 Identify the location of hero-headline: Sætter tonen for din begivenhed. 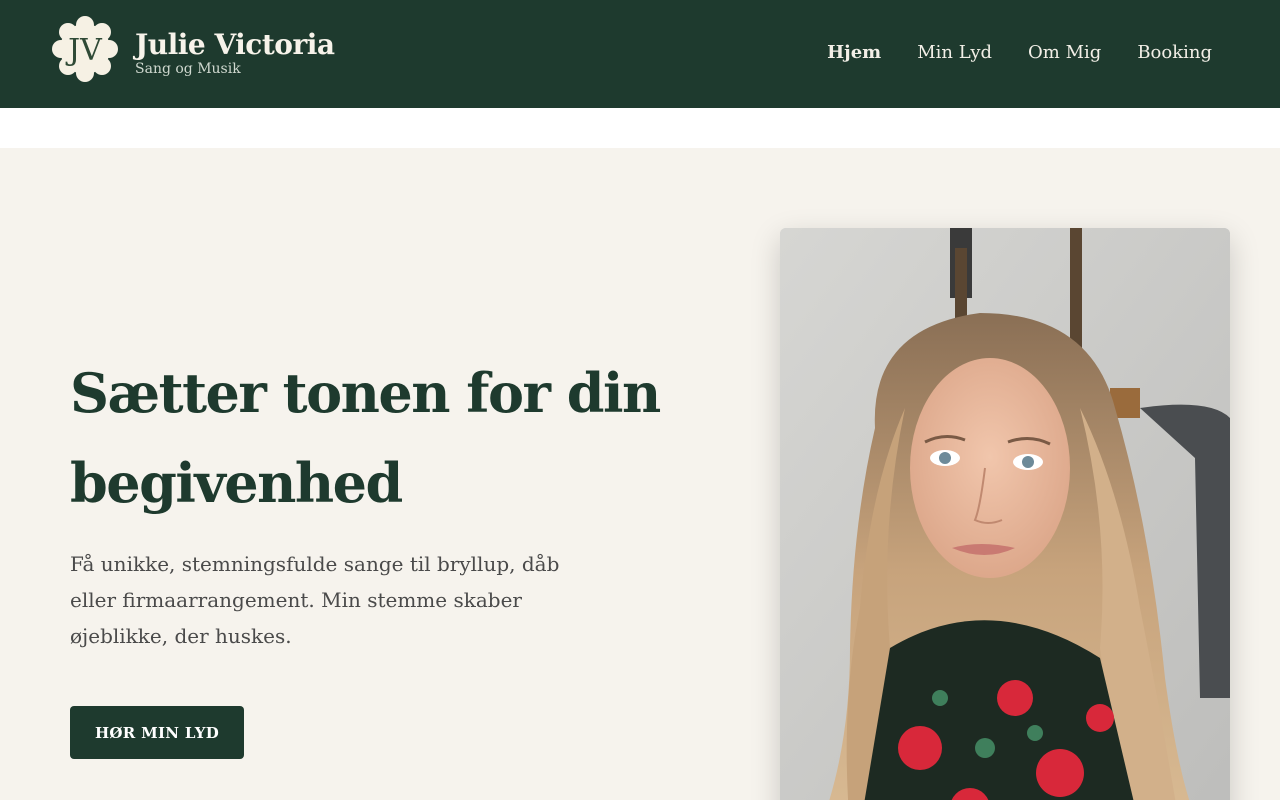
(365, 438).